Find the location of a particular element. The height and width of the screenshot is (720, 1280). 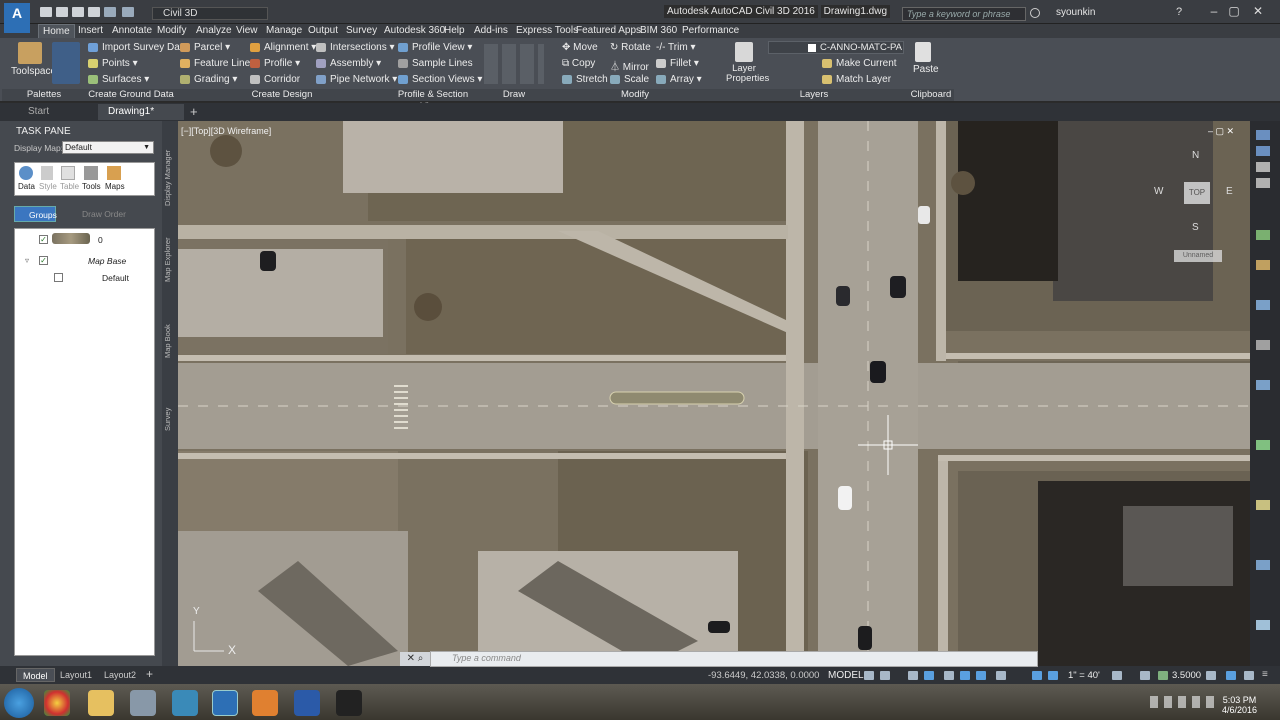

media-player-icon is located at coordinates (265, 703).